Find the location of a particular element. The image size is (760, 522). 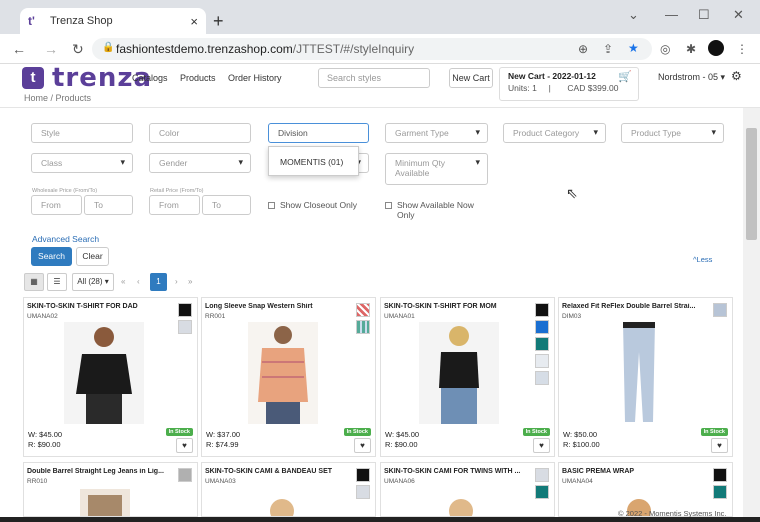

store-selector: Nordstrom - 05 ▾ is located at coordinates (691, 77).